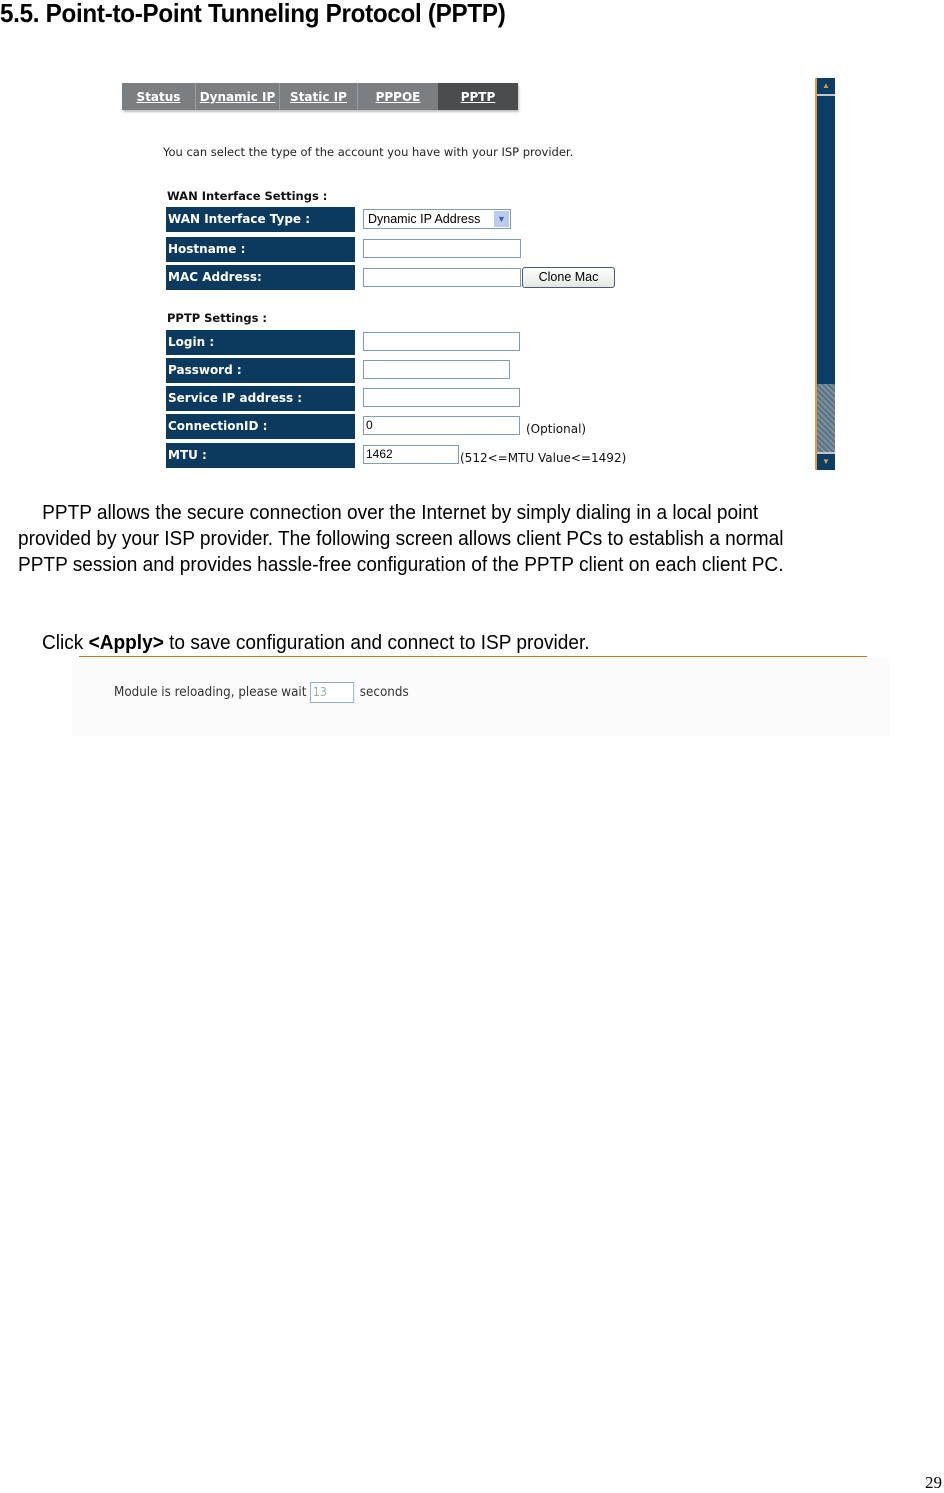 This screenshot has width=944, height=1493. Describe the element at coordinates (556, 429) in the screenshot. I see `connection-id-note: (Optional)` at that location.